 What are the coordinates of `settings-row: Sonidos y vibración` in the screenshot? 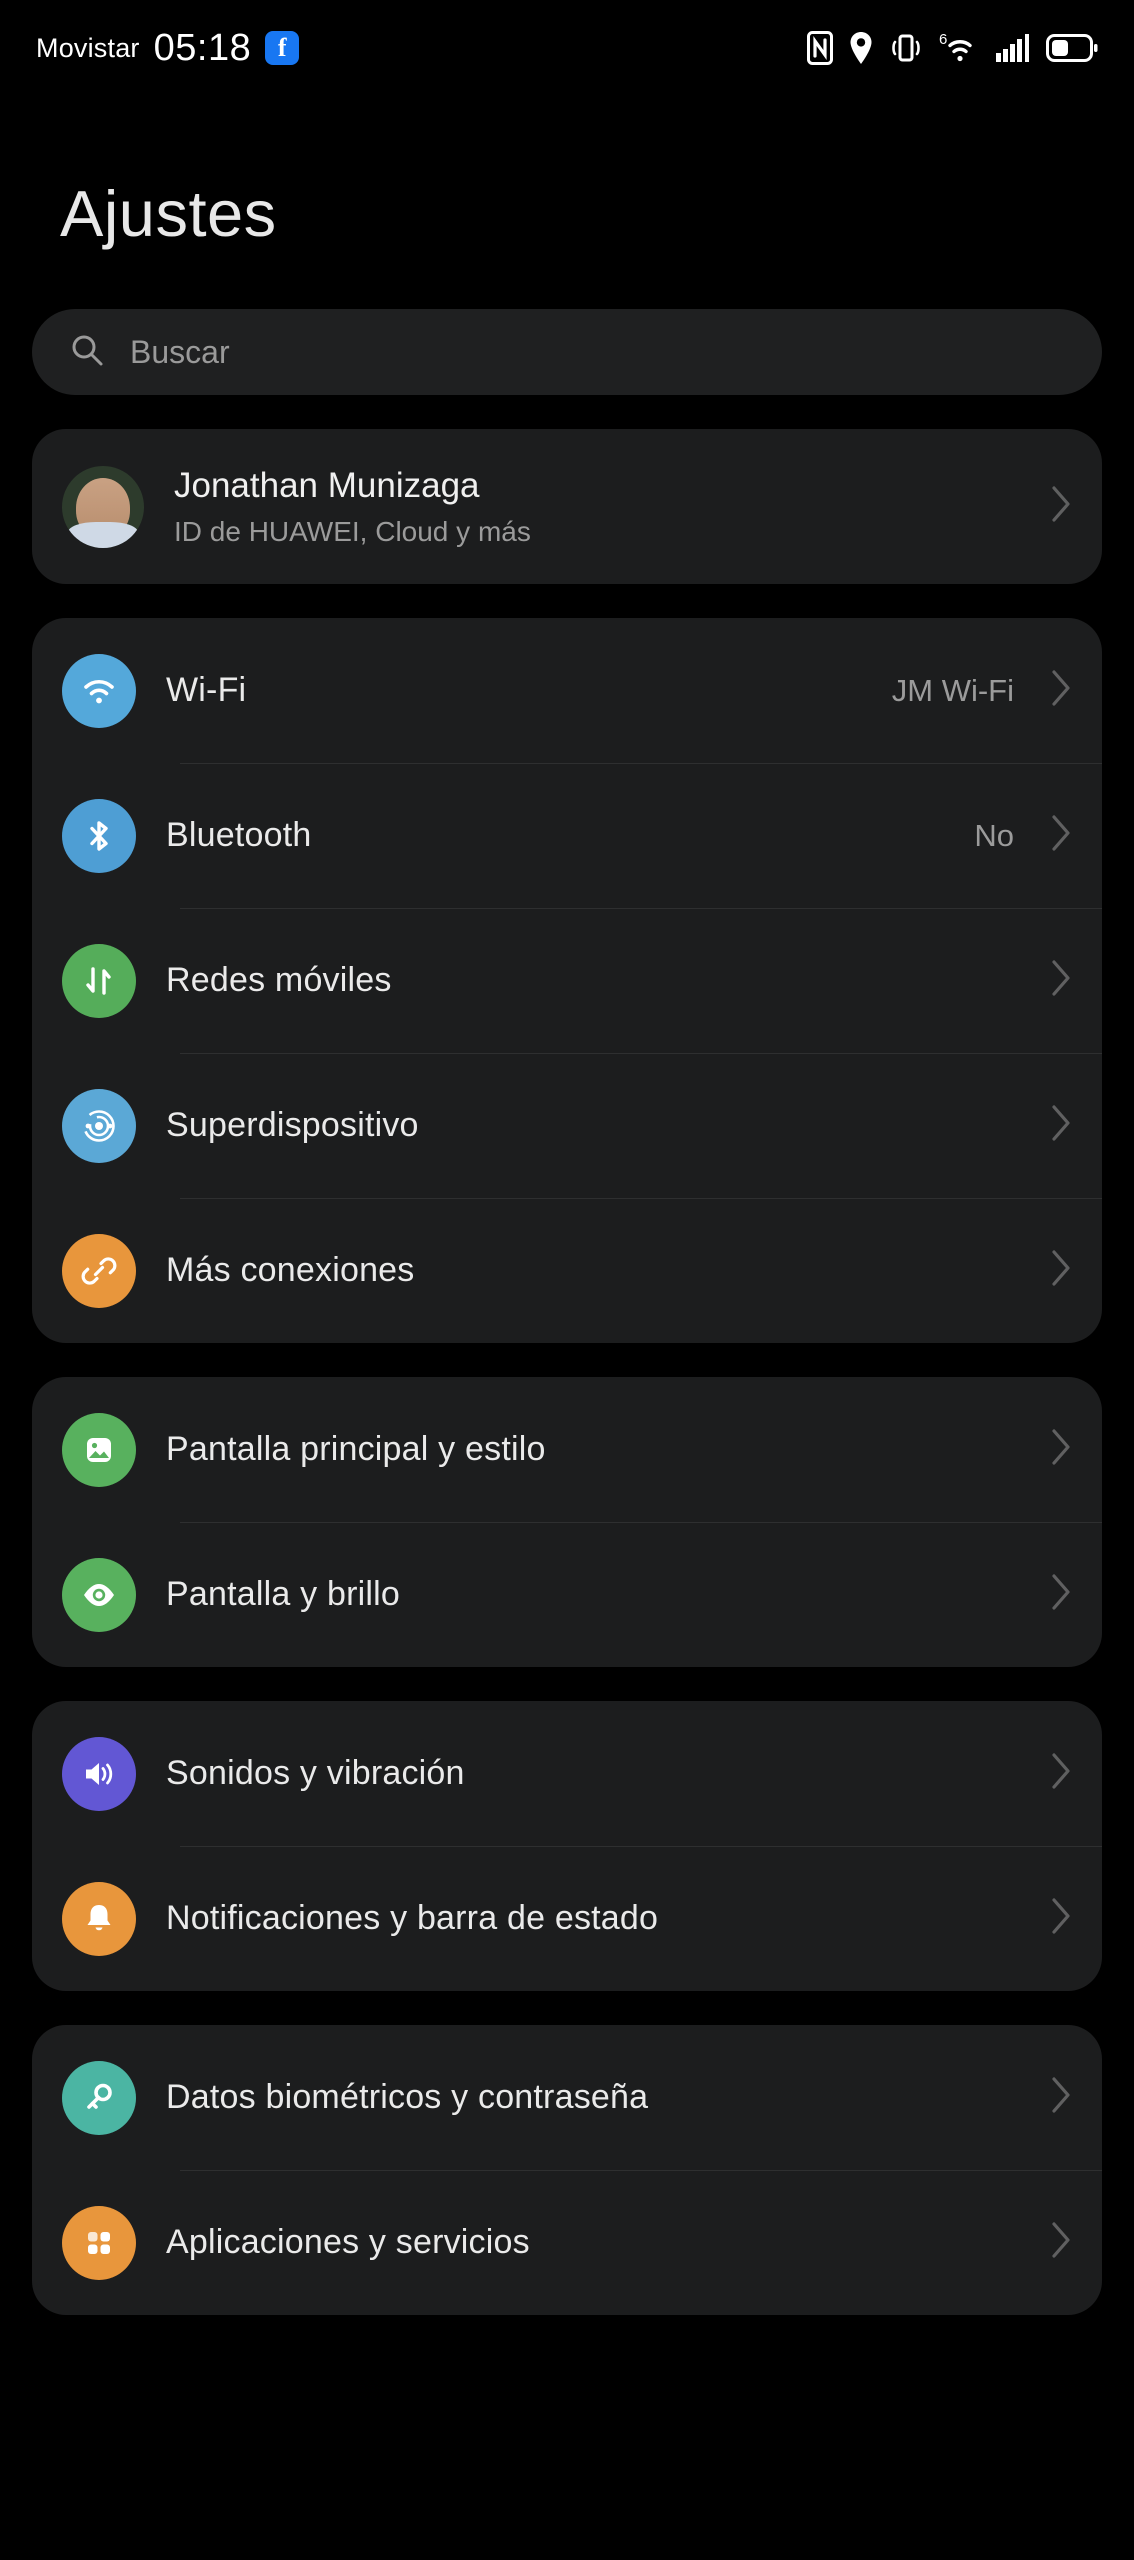 It's located at (567, 1773).